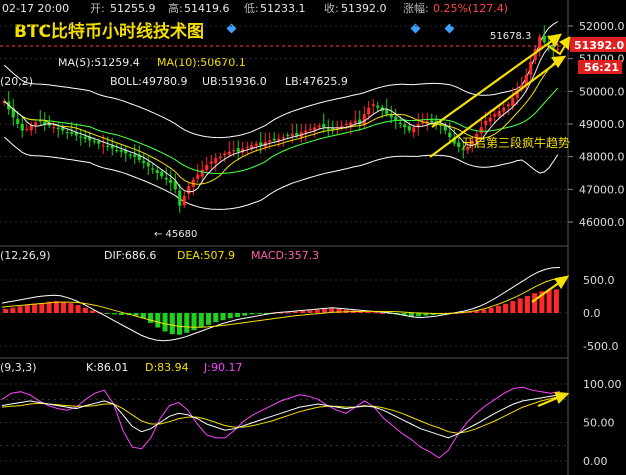 This screenshot has width=626, height=475. I want to click on price-axis-tick-label: 49000.0, so click(602, 124).